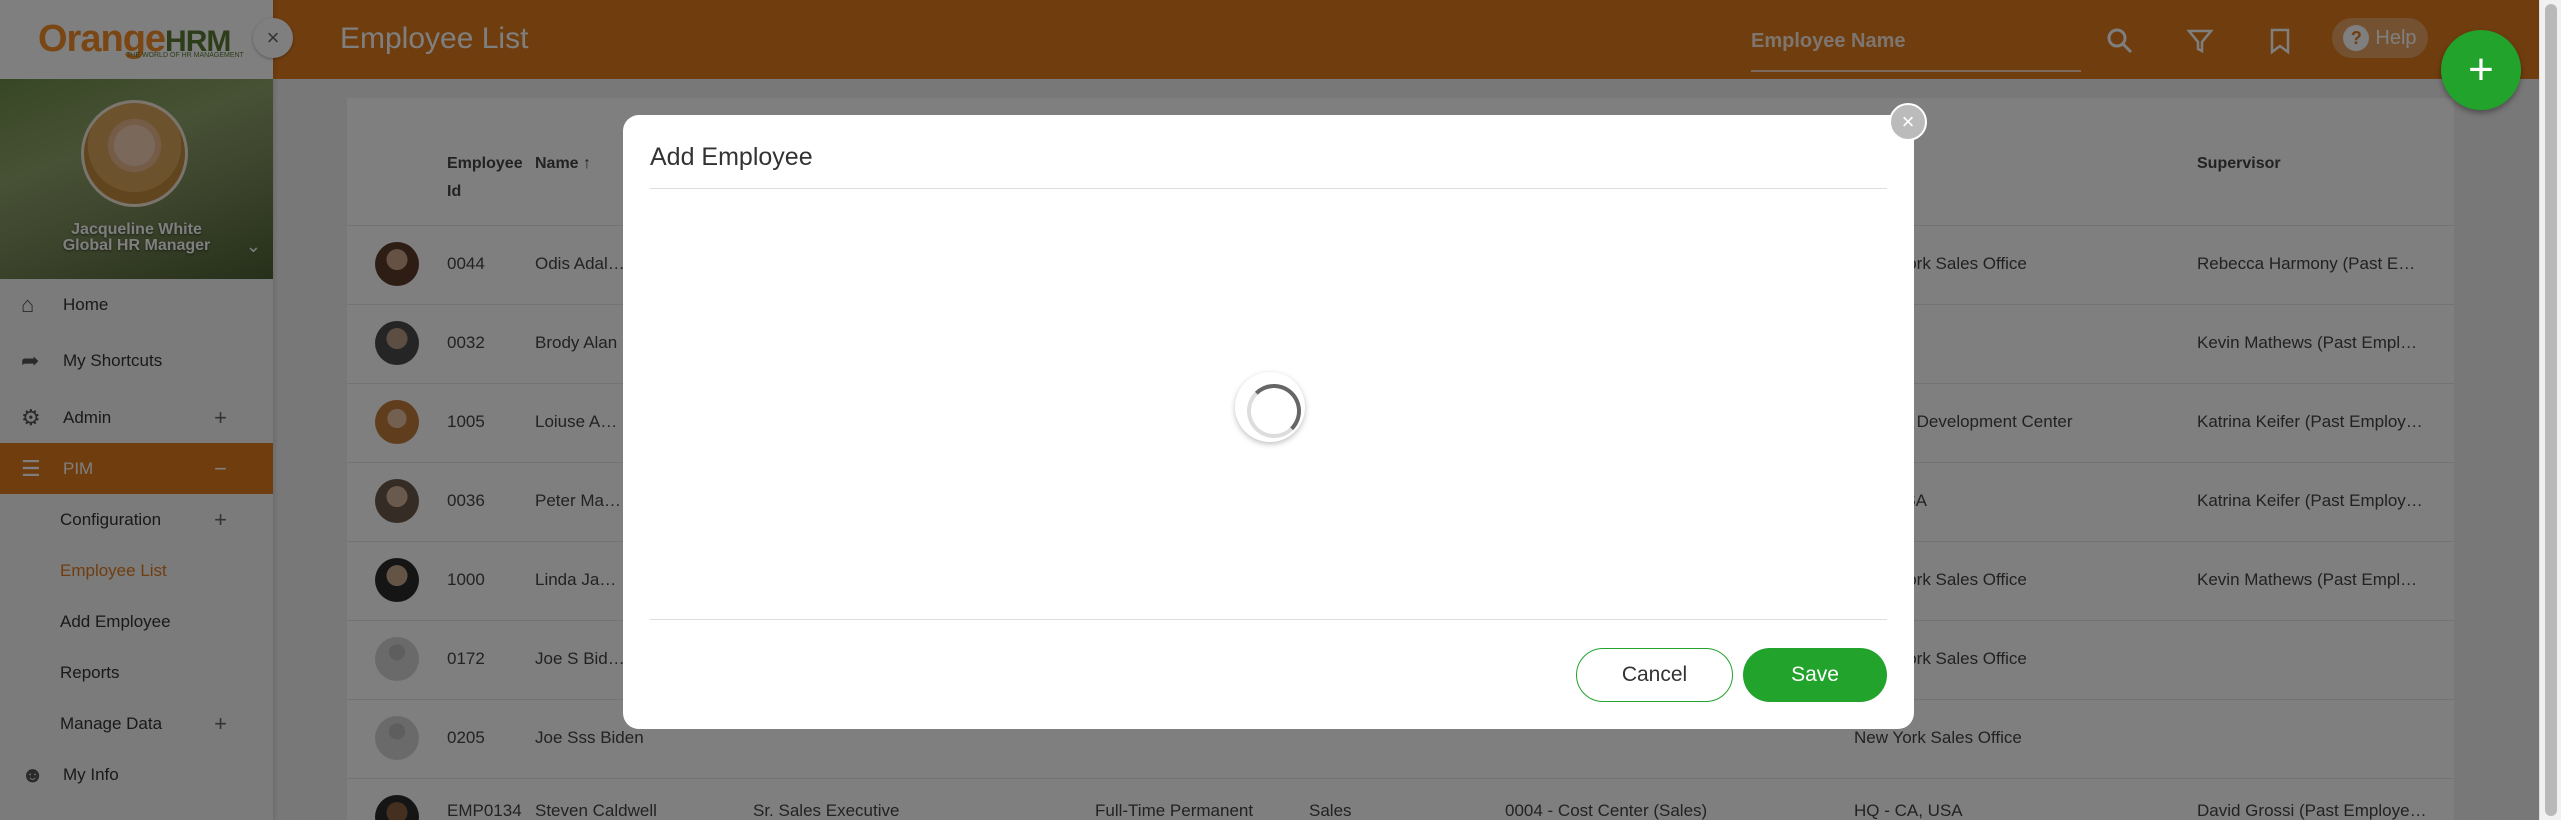 This screenshot has width=2561, height=820. I want to click on scrollbar, so click(2550, 410).